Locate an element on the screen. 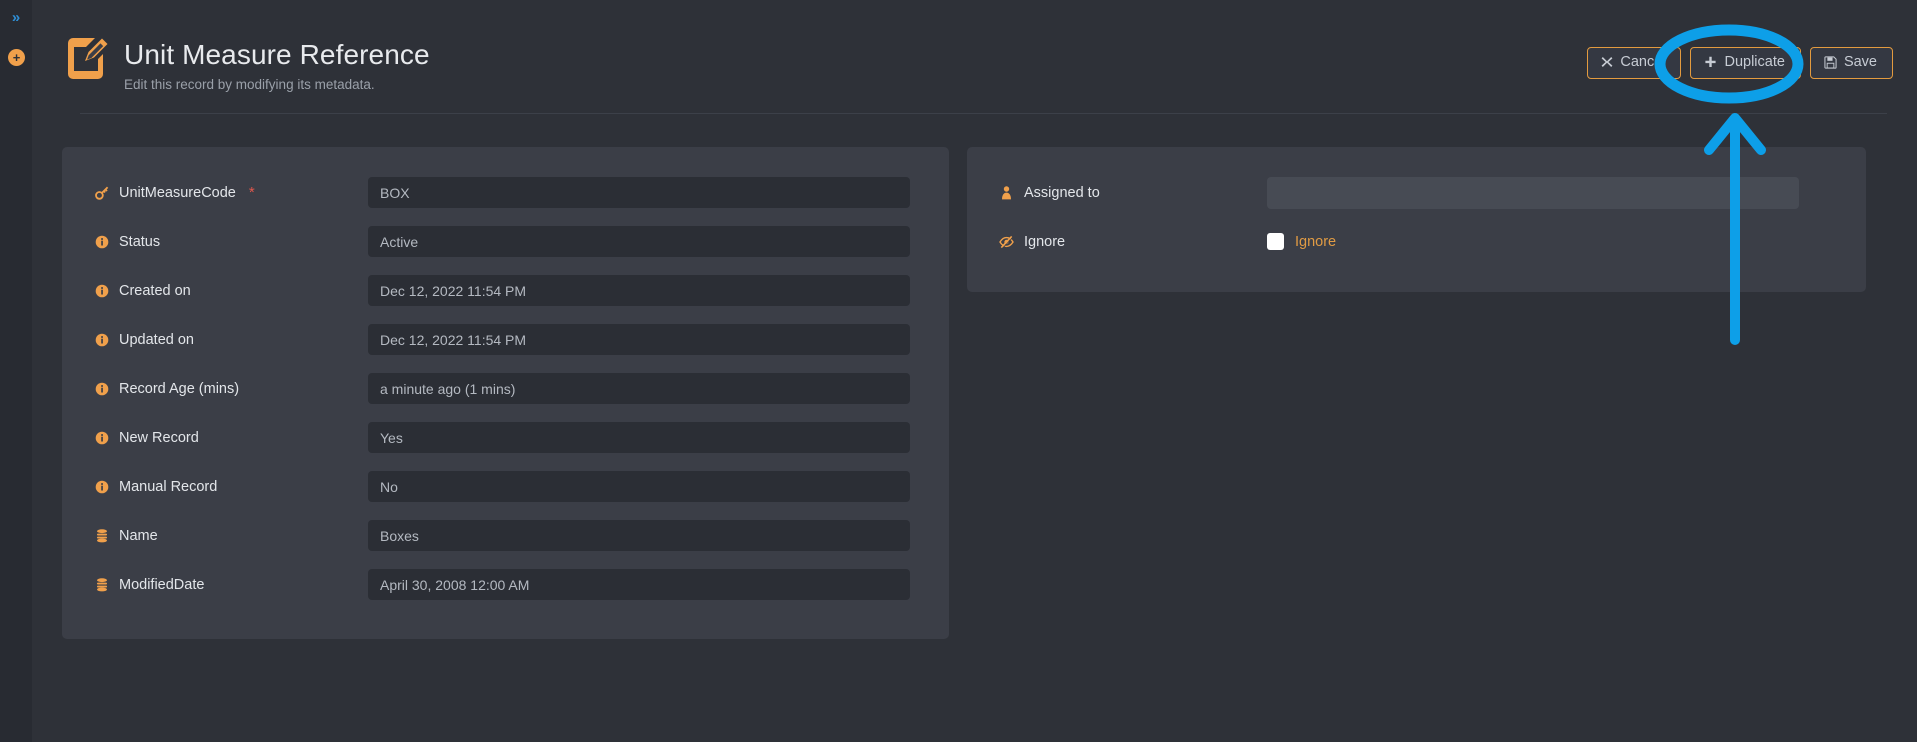  field-label-text: Ignore is located at coordinates (1045, 241).